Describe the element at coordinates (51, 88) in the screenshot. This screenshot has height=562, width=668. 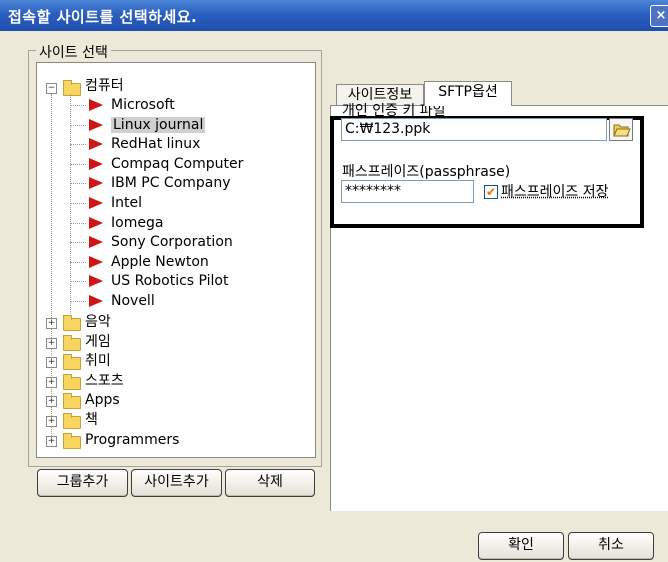
I see `collapse-icon: −` at that location.